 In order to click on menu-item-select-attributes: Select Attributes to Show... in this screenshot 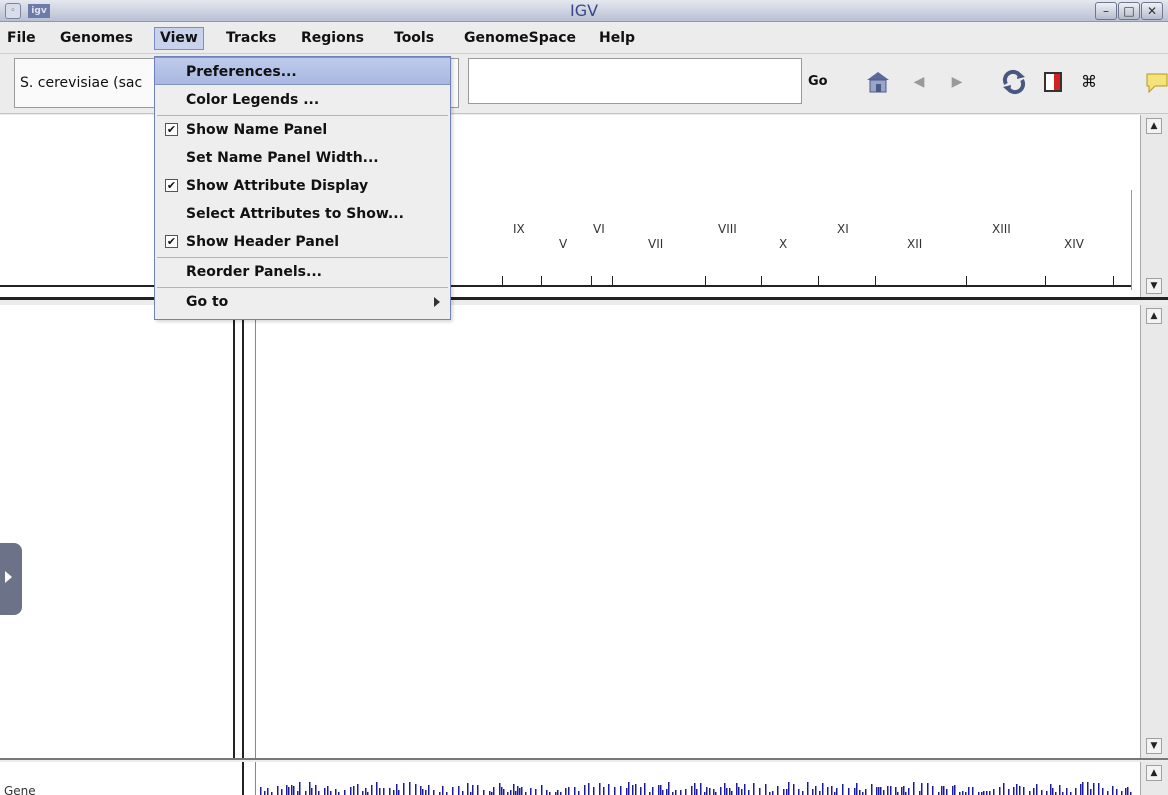, I will do `click(302, 214)`.